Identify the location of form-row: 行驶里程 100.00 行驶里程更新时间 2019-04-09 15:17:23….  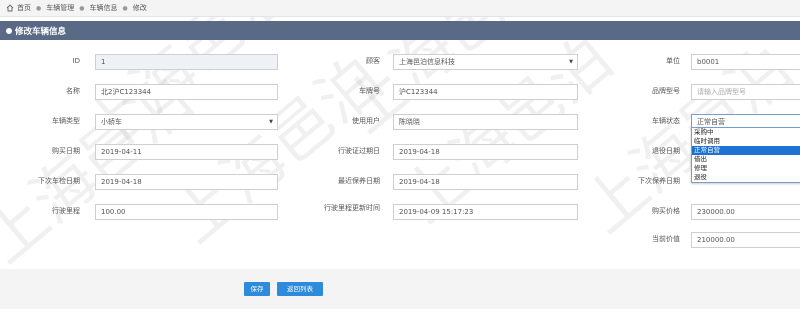
(400, 215).